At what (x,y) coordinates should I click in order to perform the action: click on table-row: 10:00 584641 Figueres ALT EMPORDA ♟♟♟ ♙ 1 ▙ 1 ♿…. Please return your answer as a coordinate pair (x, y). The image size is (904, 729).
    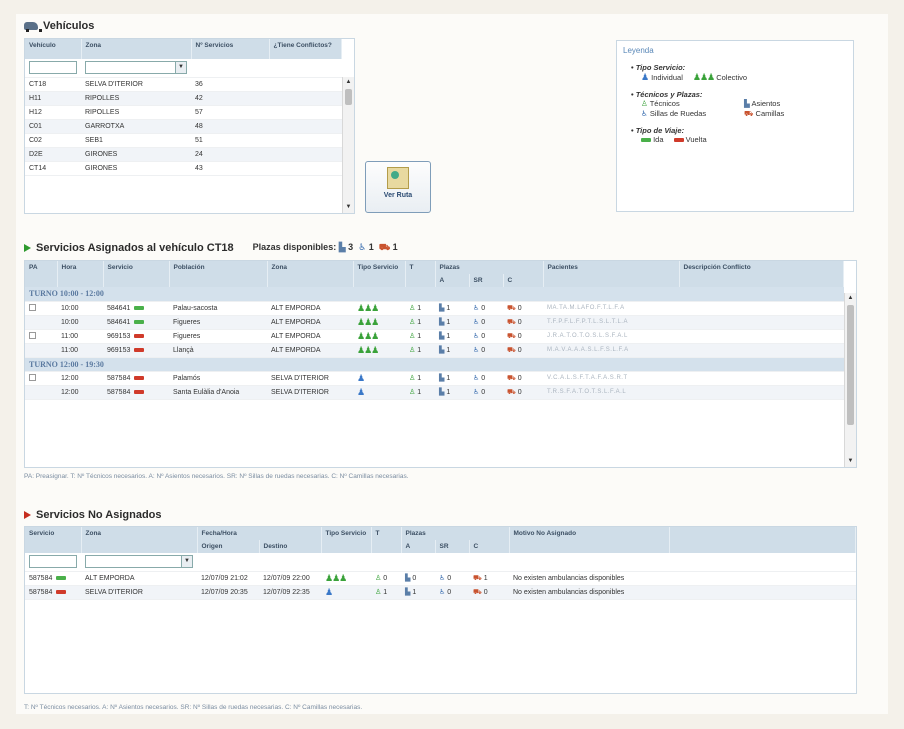
    Looking at the image, I should click on (434, 322).